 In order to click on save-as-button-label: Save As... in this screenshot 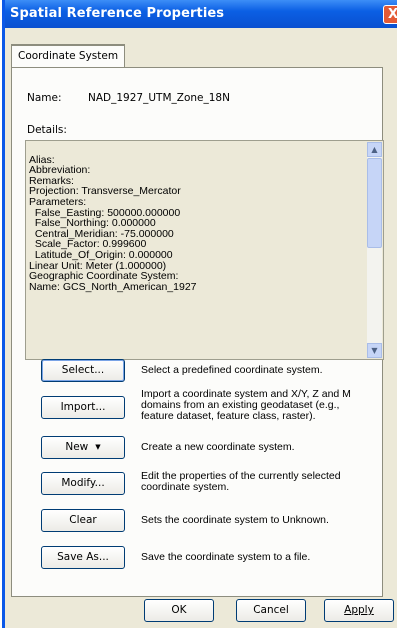, I will do `click(83, 557)`.